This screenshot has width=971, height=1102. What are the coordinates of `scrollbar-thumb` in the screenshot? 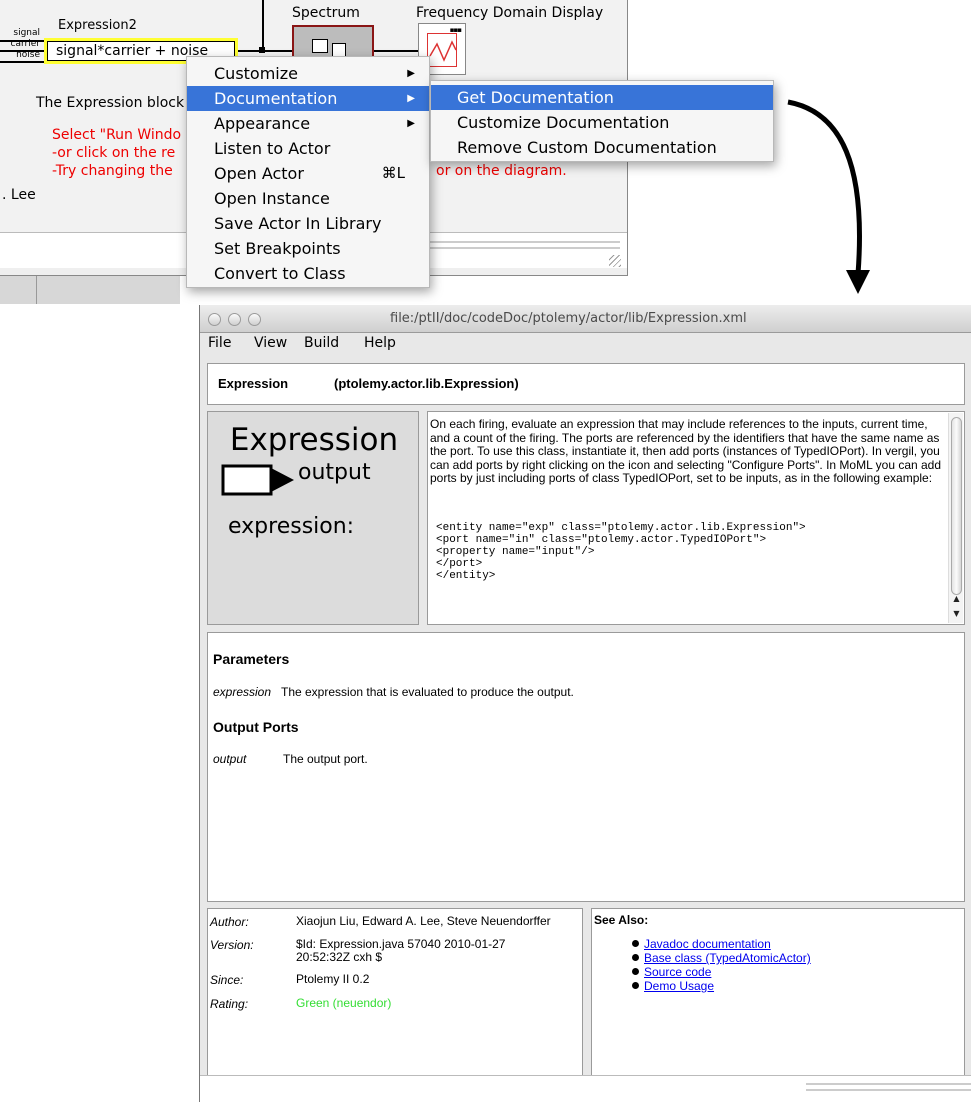 It's located at (956, 506).